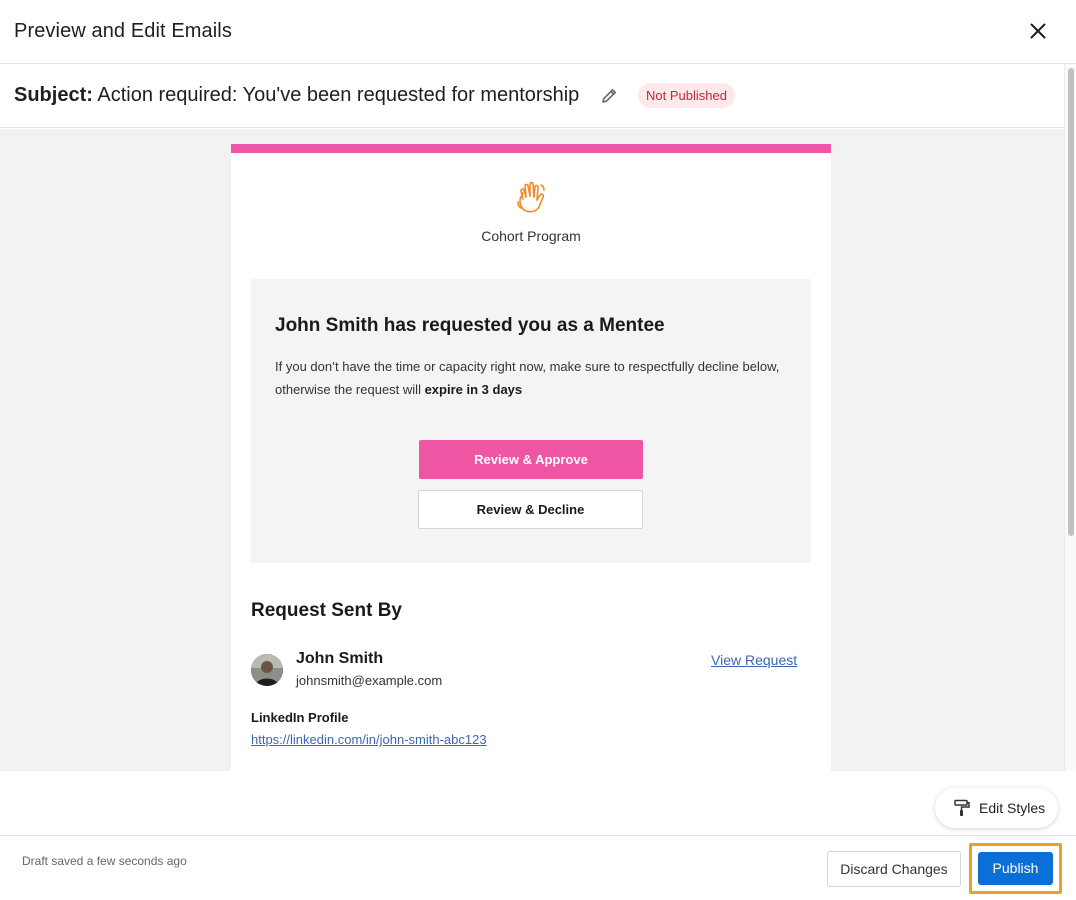 The height and width of the screenshot is (900, 1076). I want to click on sender-email: johnsmith@example.com, so click(369, 680).